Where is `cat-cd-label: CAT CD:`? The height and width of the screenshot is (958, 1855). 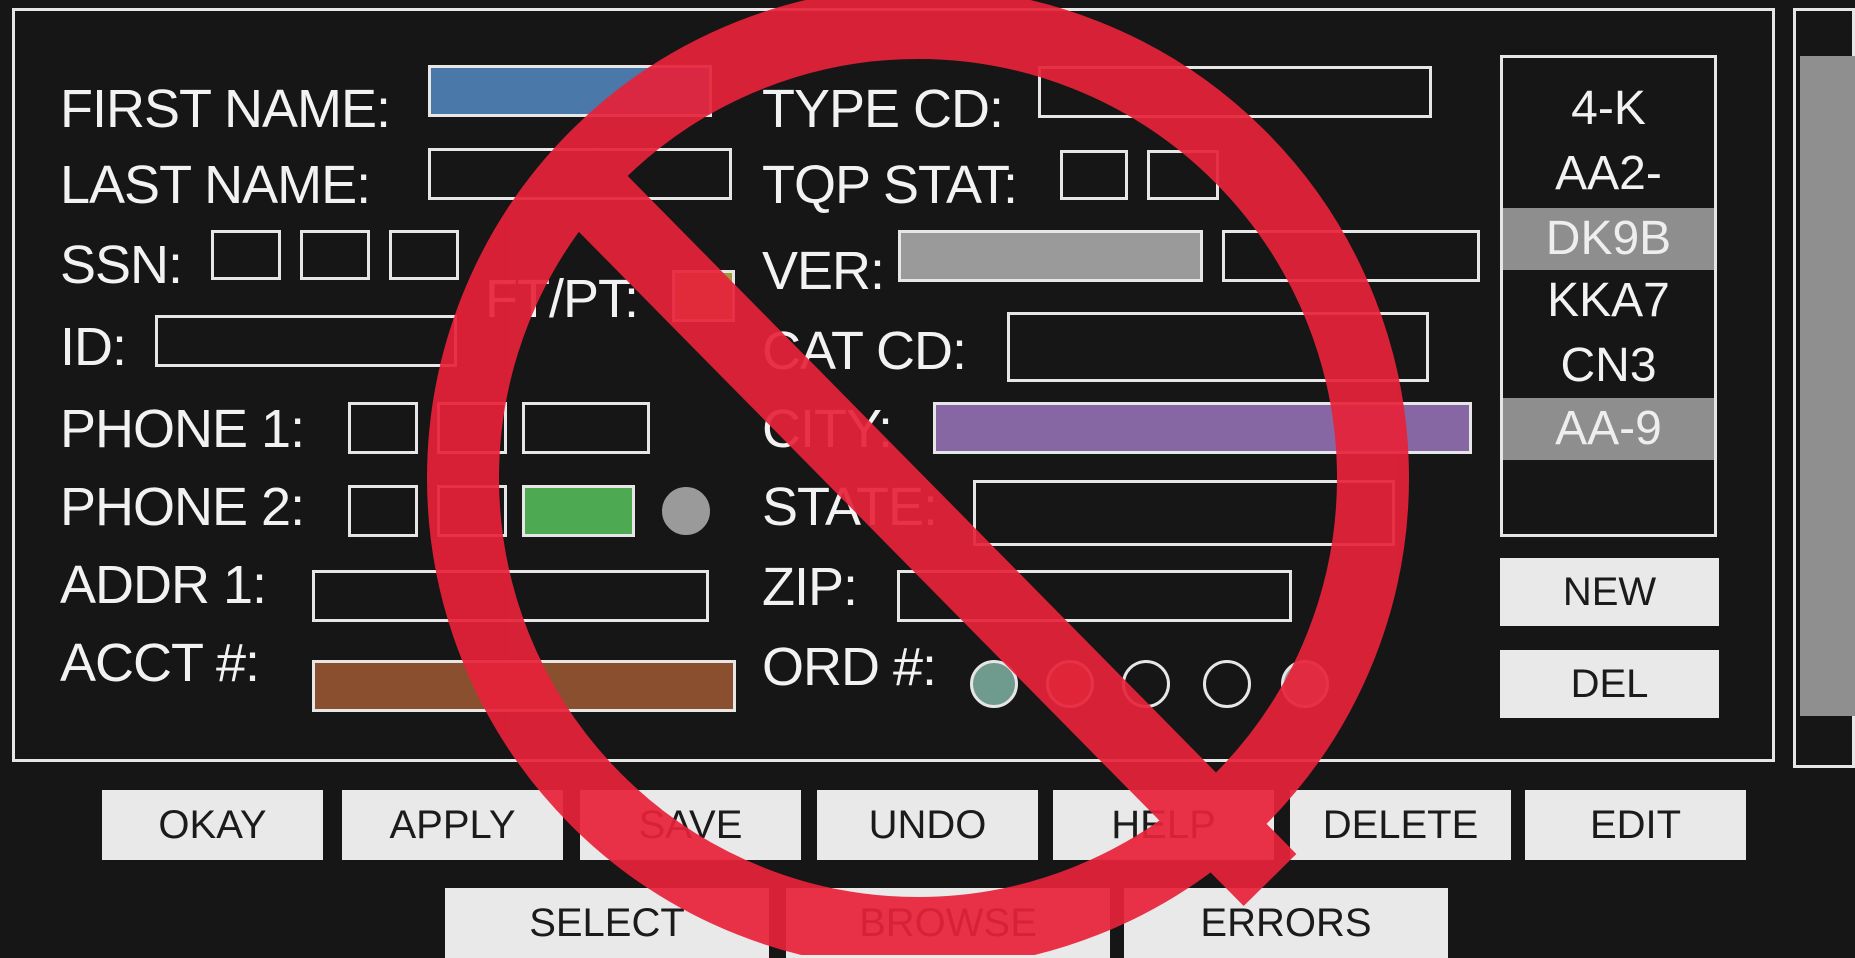
cat-cd-label: CAT CD: is located at coordinates (864, 351).